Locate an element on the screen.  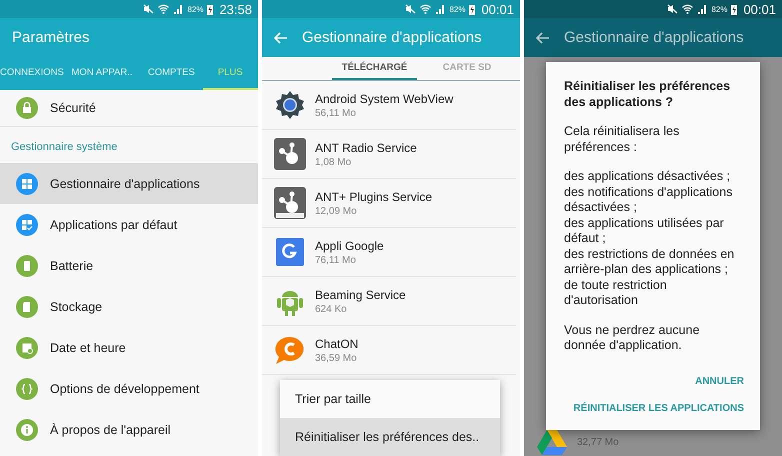
clock-time: 23:58 is located at coordinates (235, 9).